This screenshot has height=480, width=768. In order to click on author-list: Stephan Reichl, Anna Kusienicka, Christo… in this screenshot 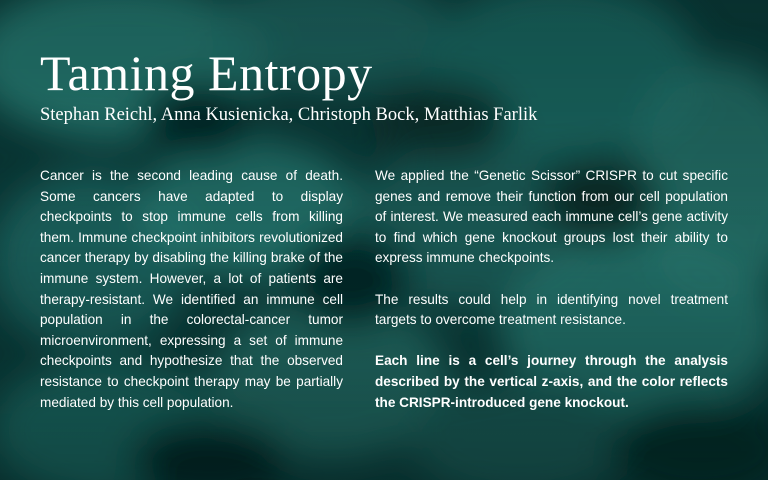, I will do `click(289, 115)`.